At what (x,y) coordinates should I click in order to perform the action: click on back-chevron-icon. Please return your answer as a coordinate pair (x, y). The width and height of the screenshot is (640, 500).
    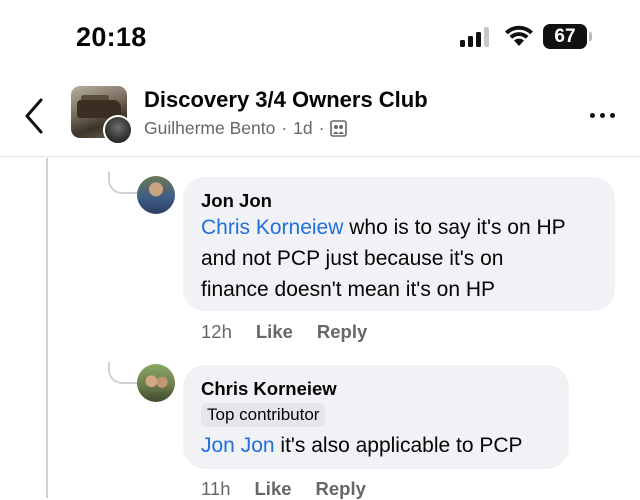
    Looking at the image, I should click on (35, 116).